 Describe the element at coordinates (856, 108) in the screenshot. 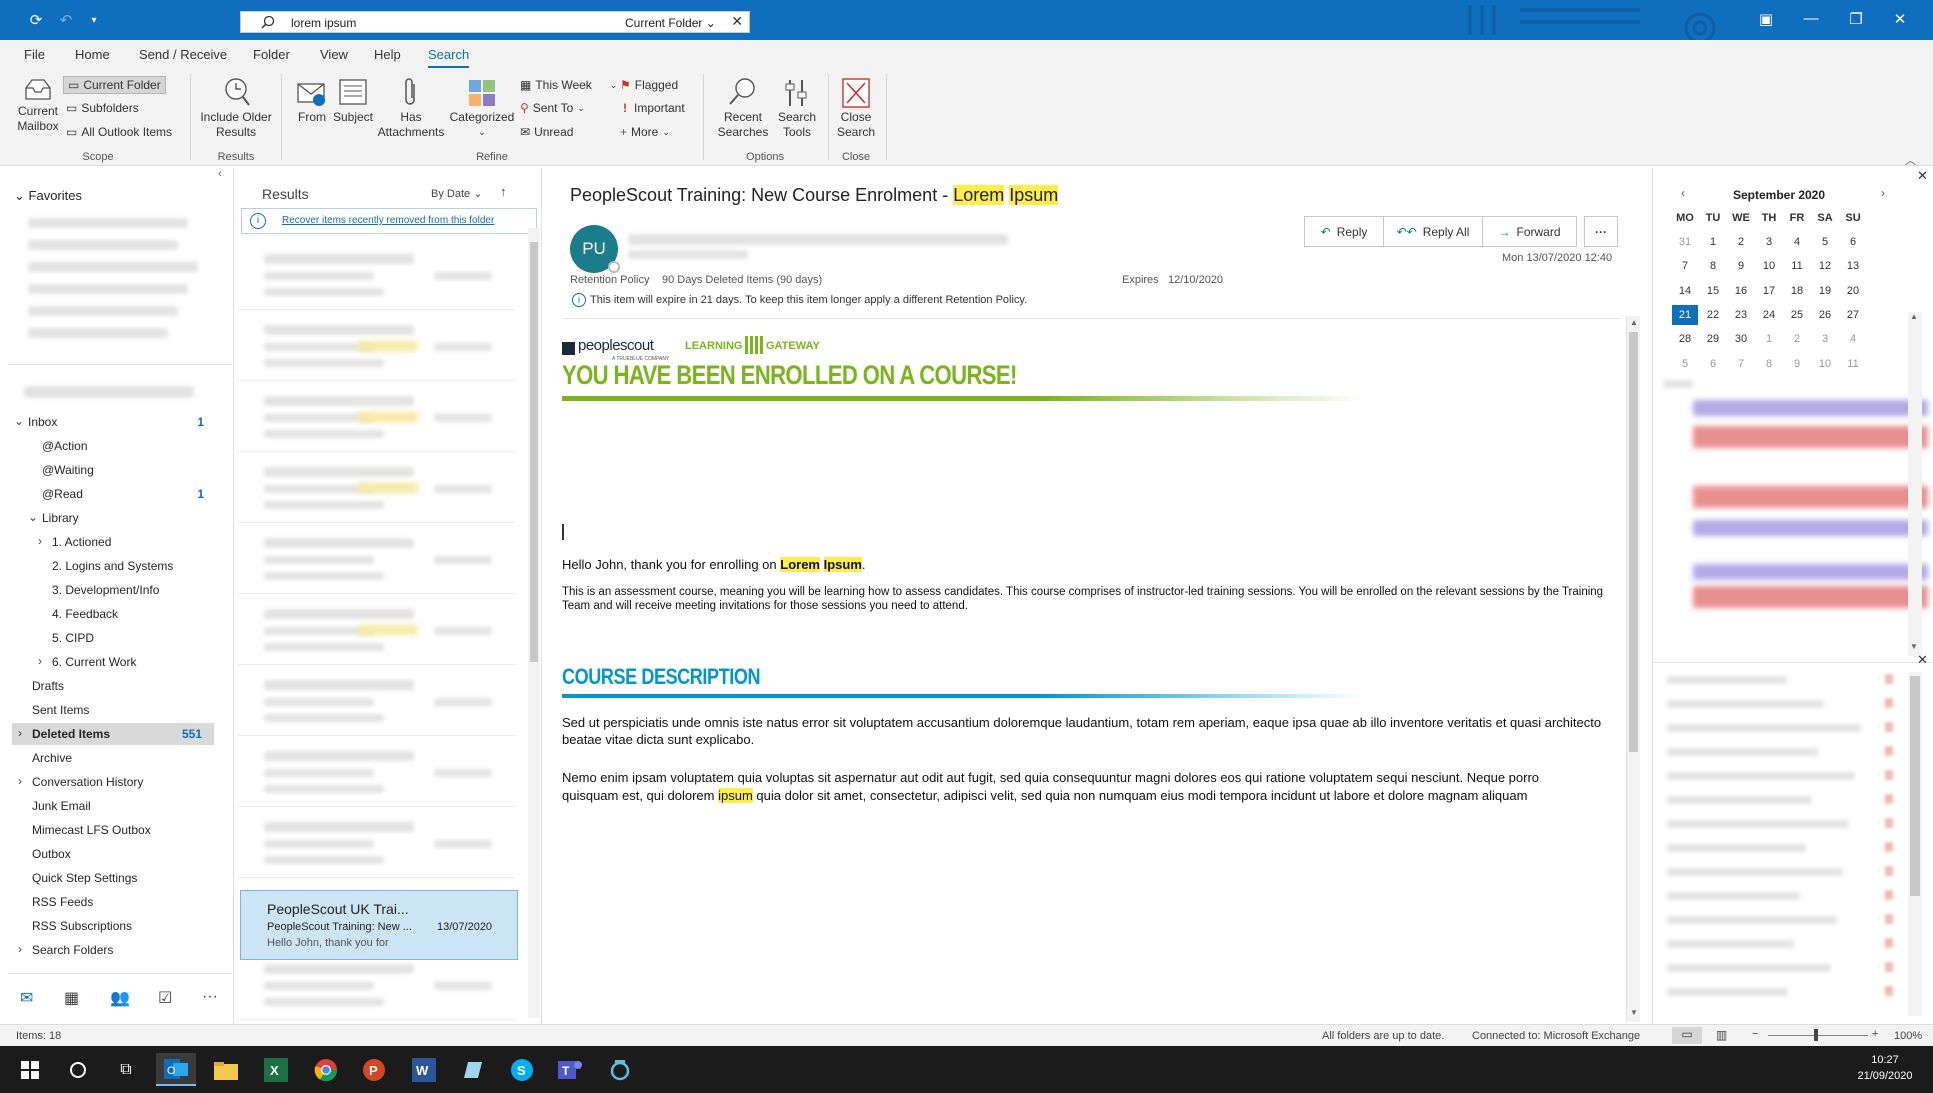

I see `close-search-button: Close Search` at that location.